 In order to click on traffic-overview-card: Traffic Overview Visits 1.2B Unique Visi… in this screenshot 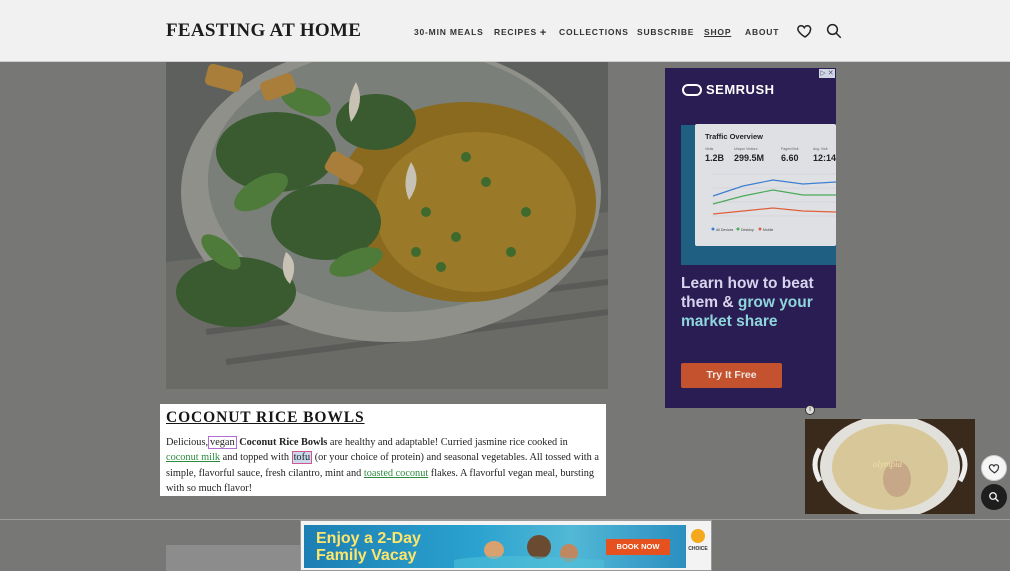, I will do `click(765, 185)`.